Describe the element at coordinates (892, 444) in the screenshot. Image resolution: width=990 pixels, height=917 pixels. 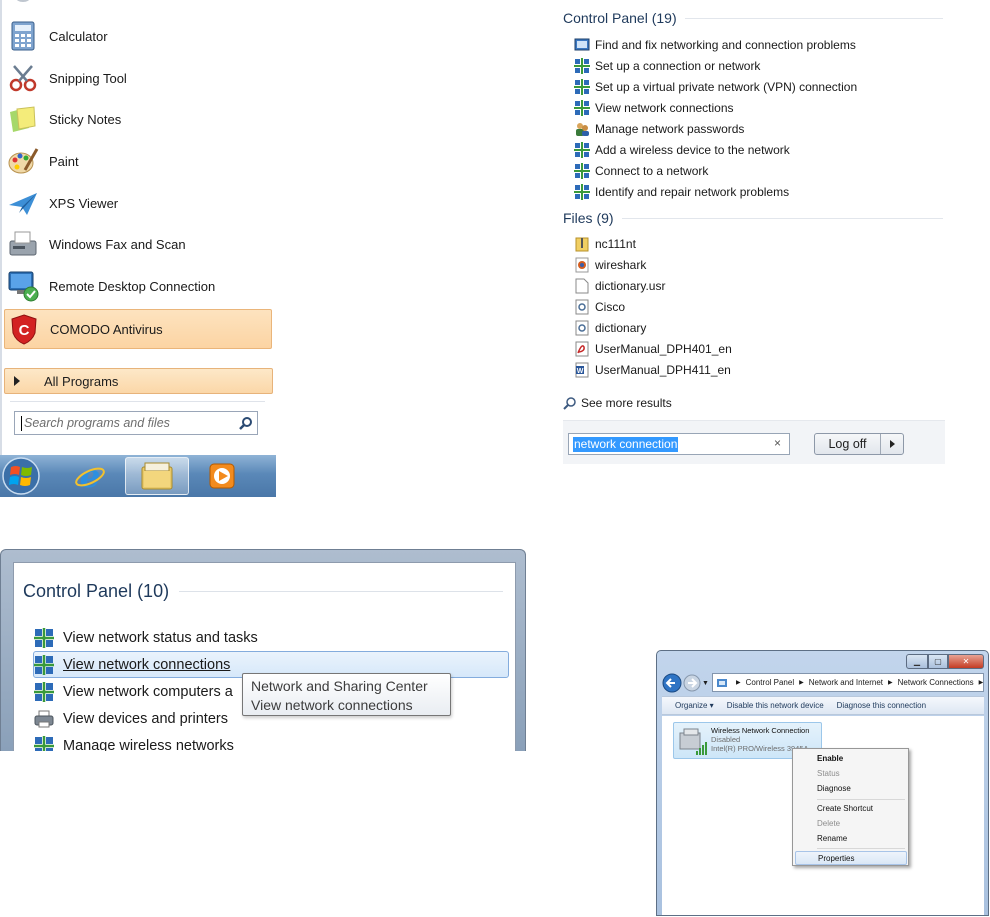
I see `triangle-right-icon` at that location.